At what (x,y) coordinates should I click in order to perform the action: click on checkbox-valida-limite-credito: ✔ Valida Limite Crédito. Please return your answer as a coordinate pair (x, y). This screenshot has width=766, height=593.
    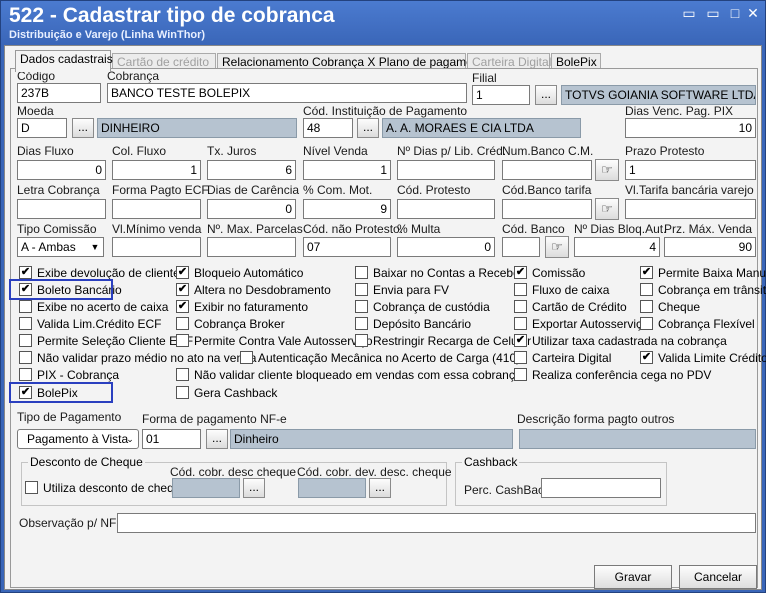
    Looking at the image, I should click on (703, 359).